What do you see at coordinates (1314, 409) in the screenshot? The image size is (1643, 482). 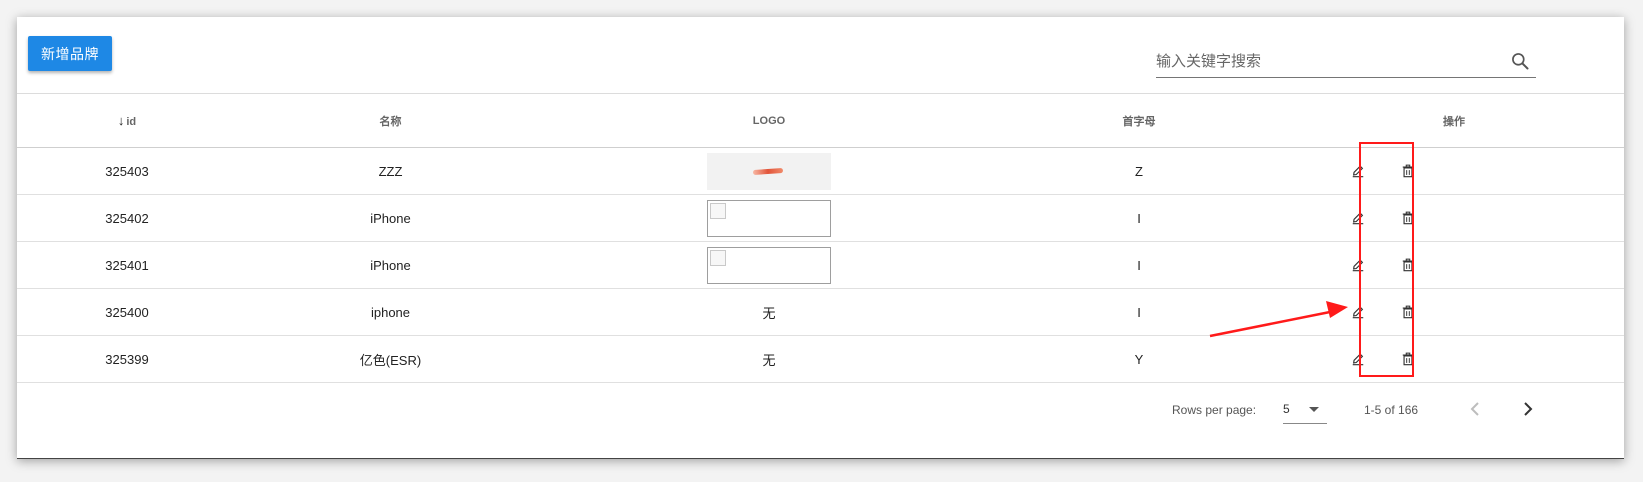 I see `dropdown-caret-icon` at bounding box center [1314, 409].